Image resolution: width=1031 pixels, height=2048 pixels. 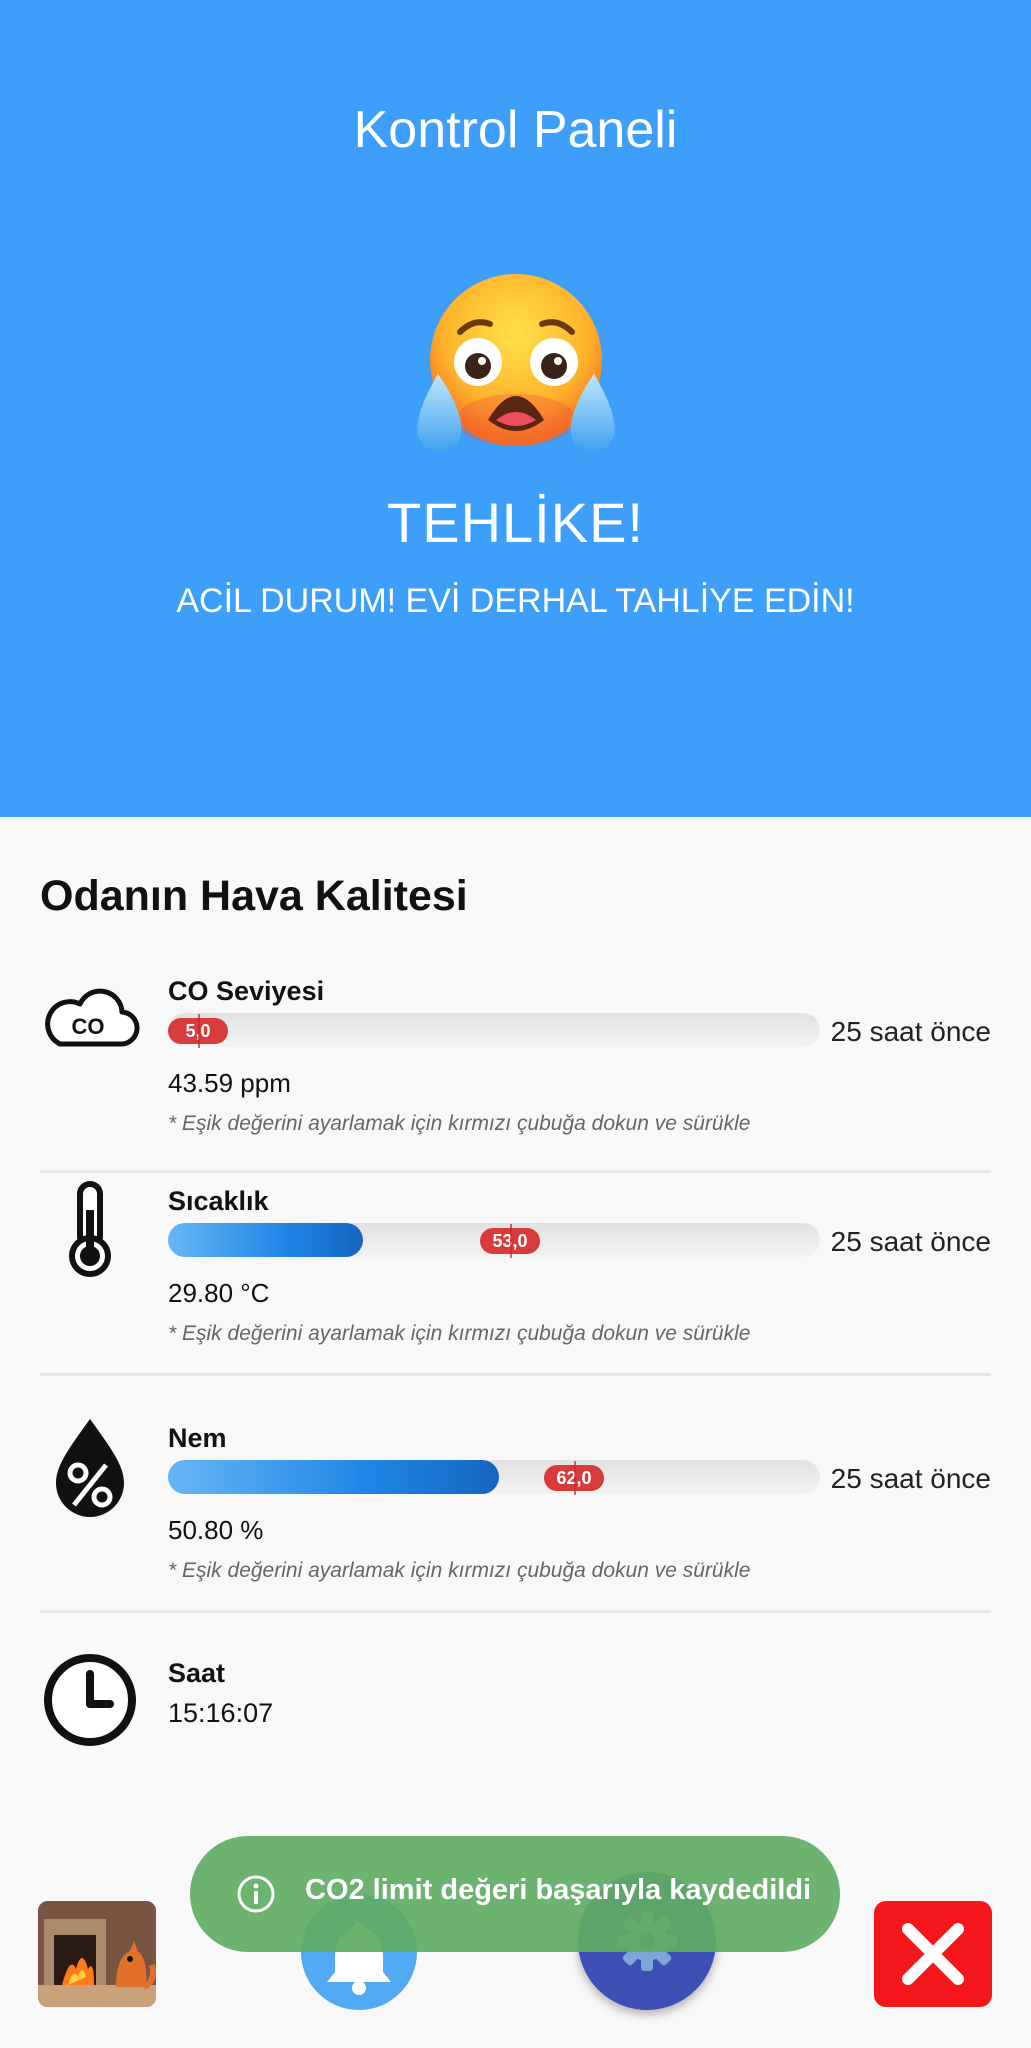 I want to click on co-level-bar: 5,0, so click(x=494, y=1030).